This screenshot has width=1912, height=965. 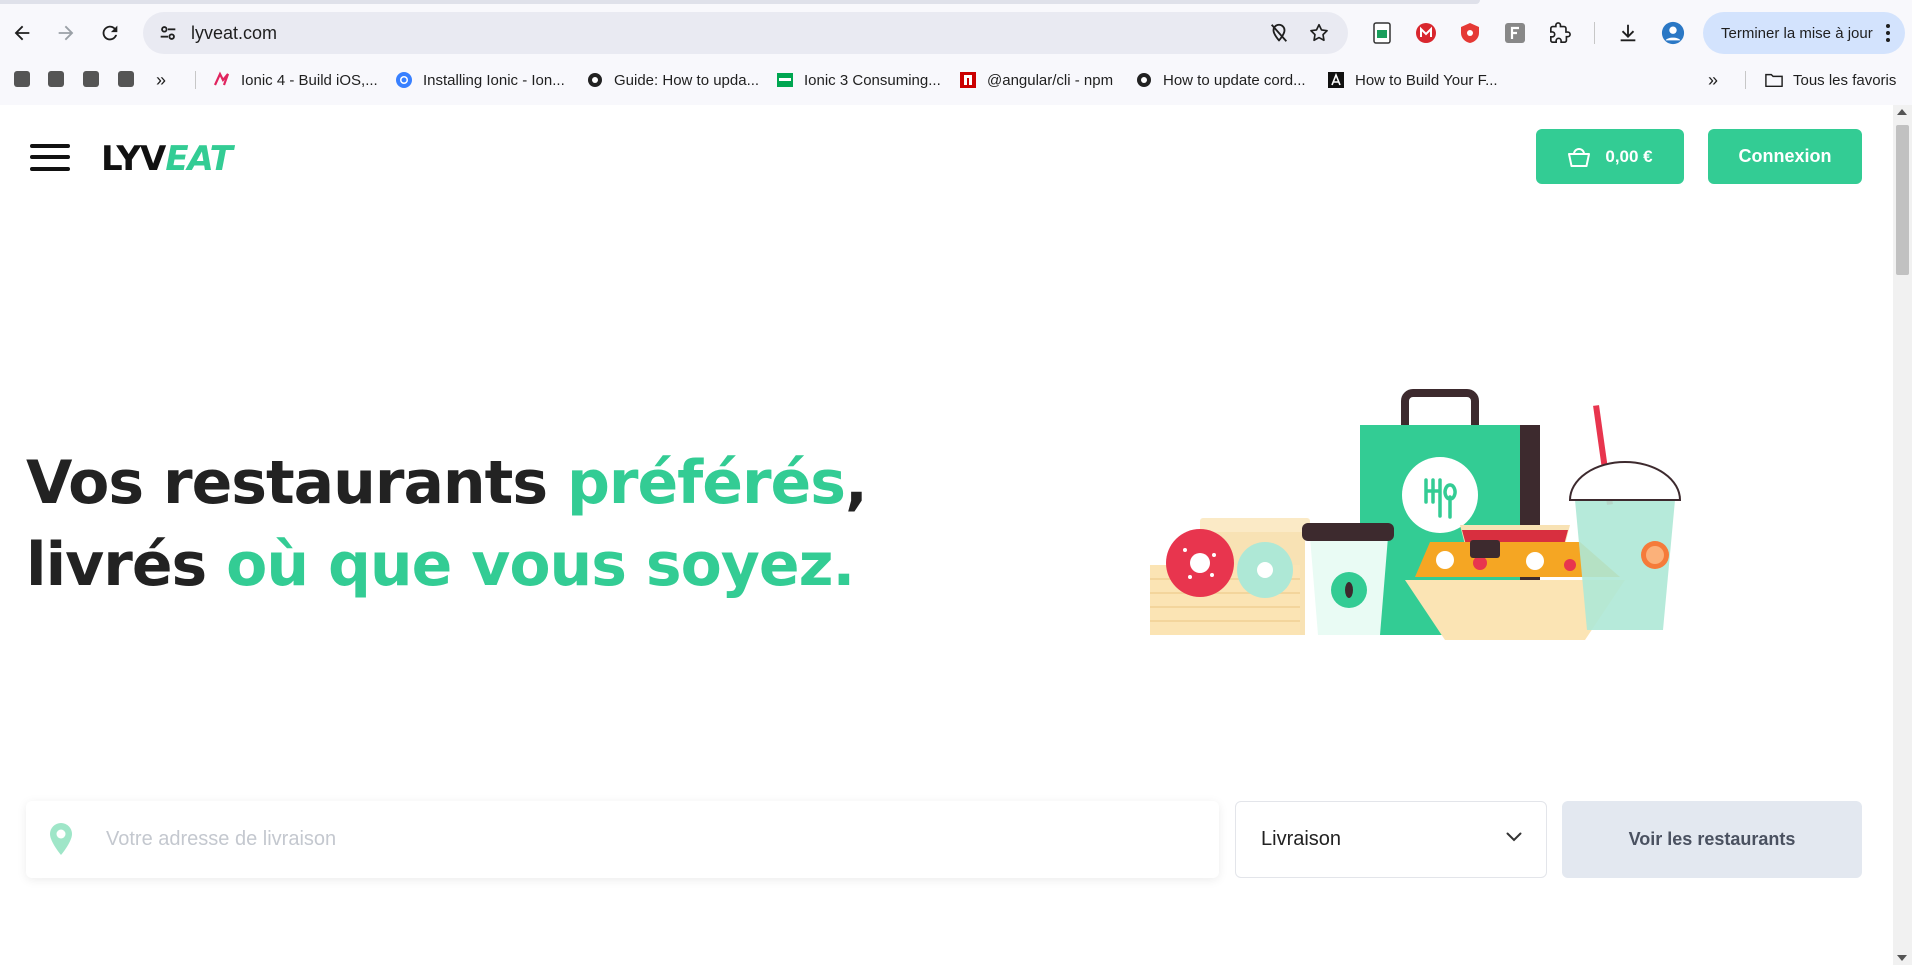 I want to click on logo-text-eat: EAT, so click(x=198, y=159).